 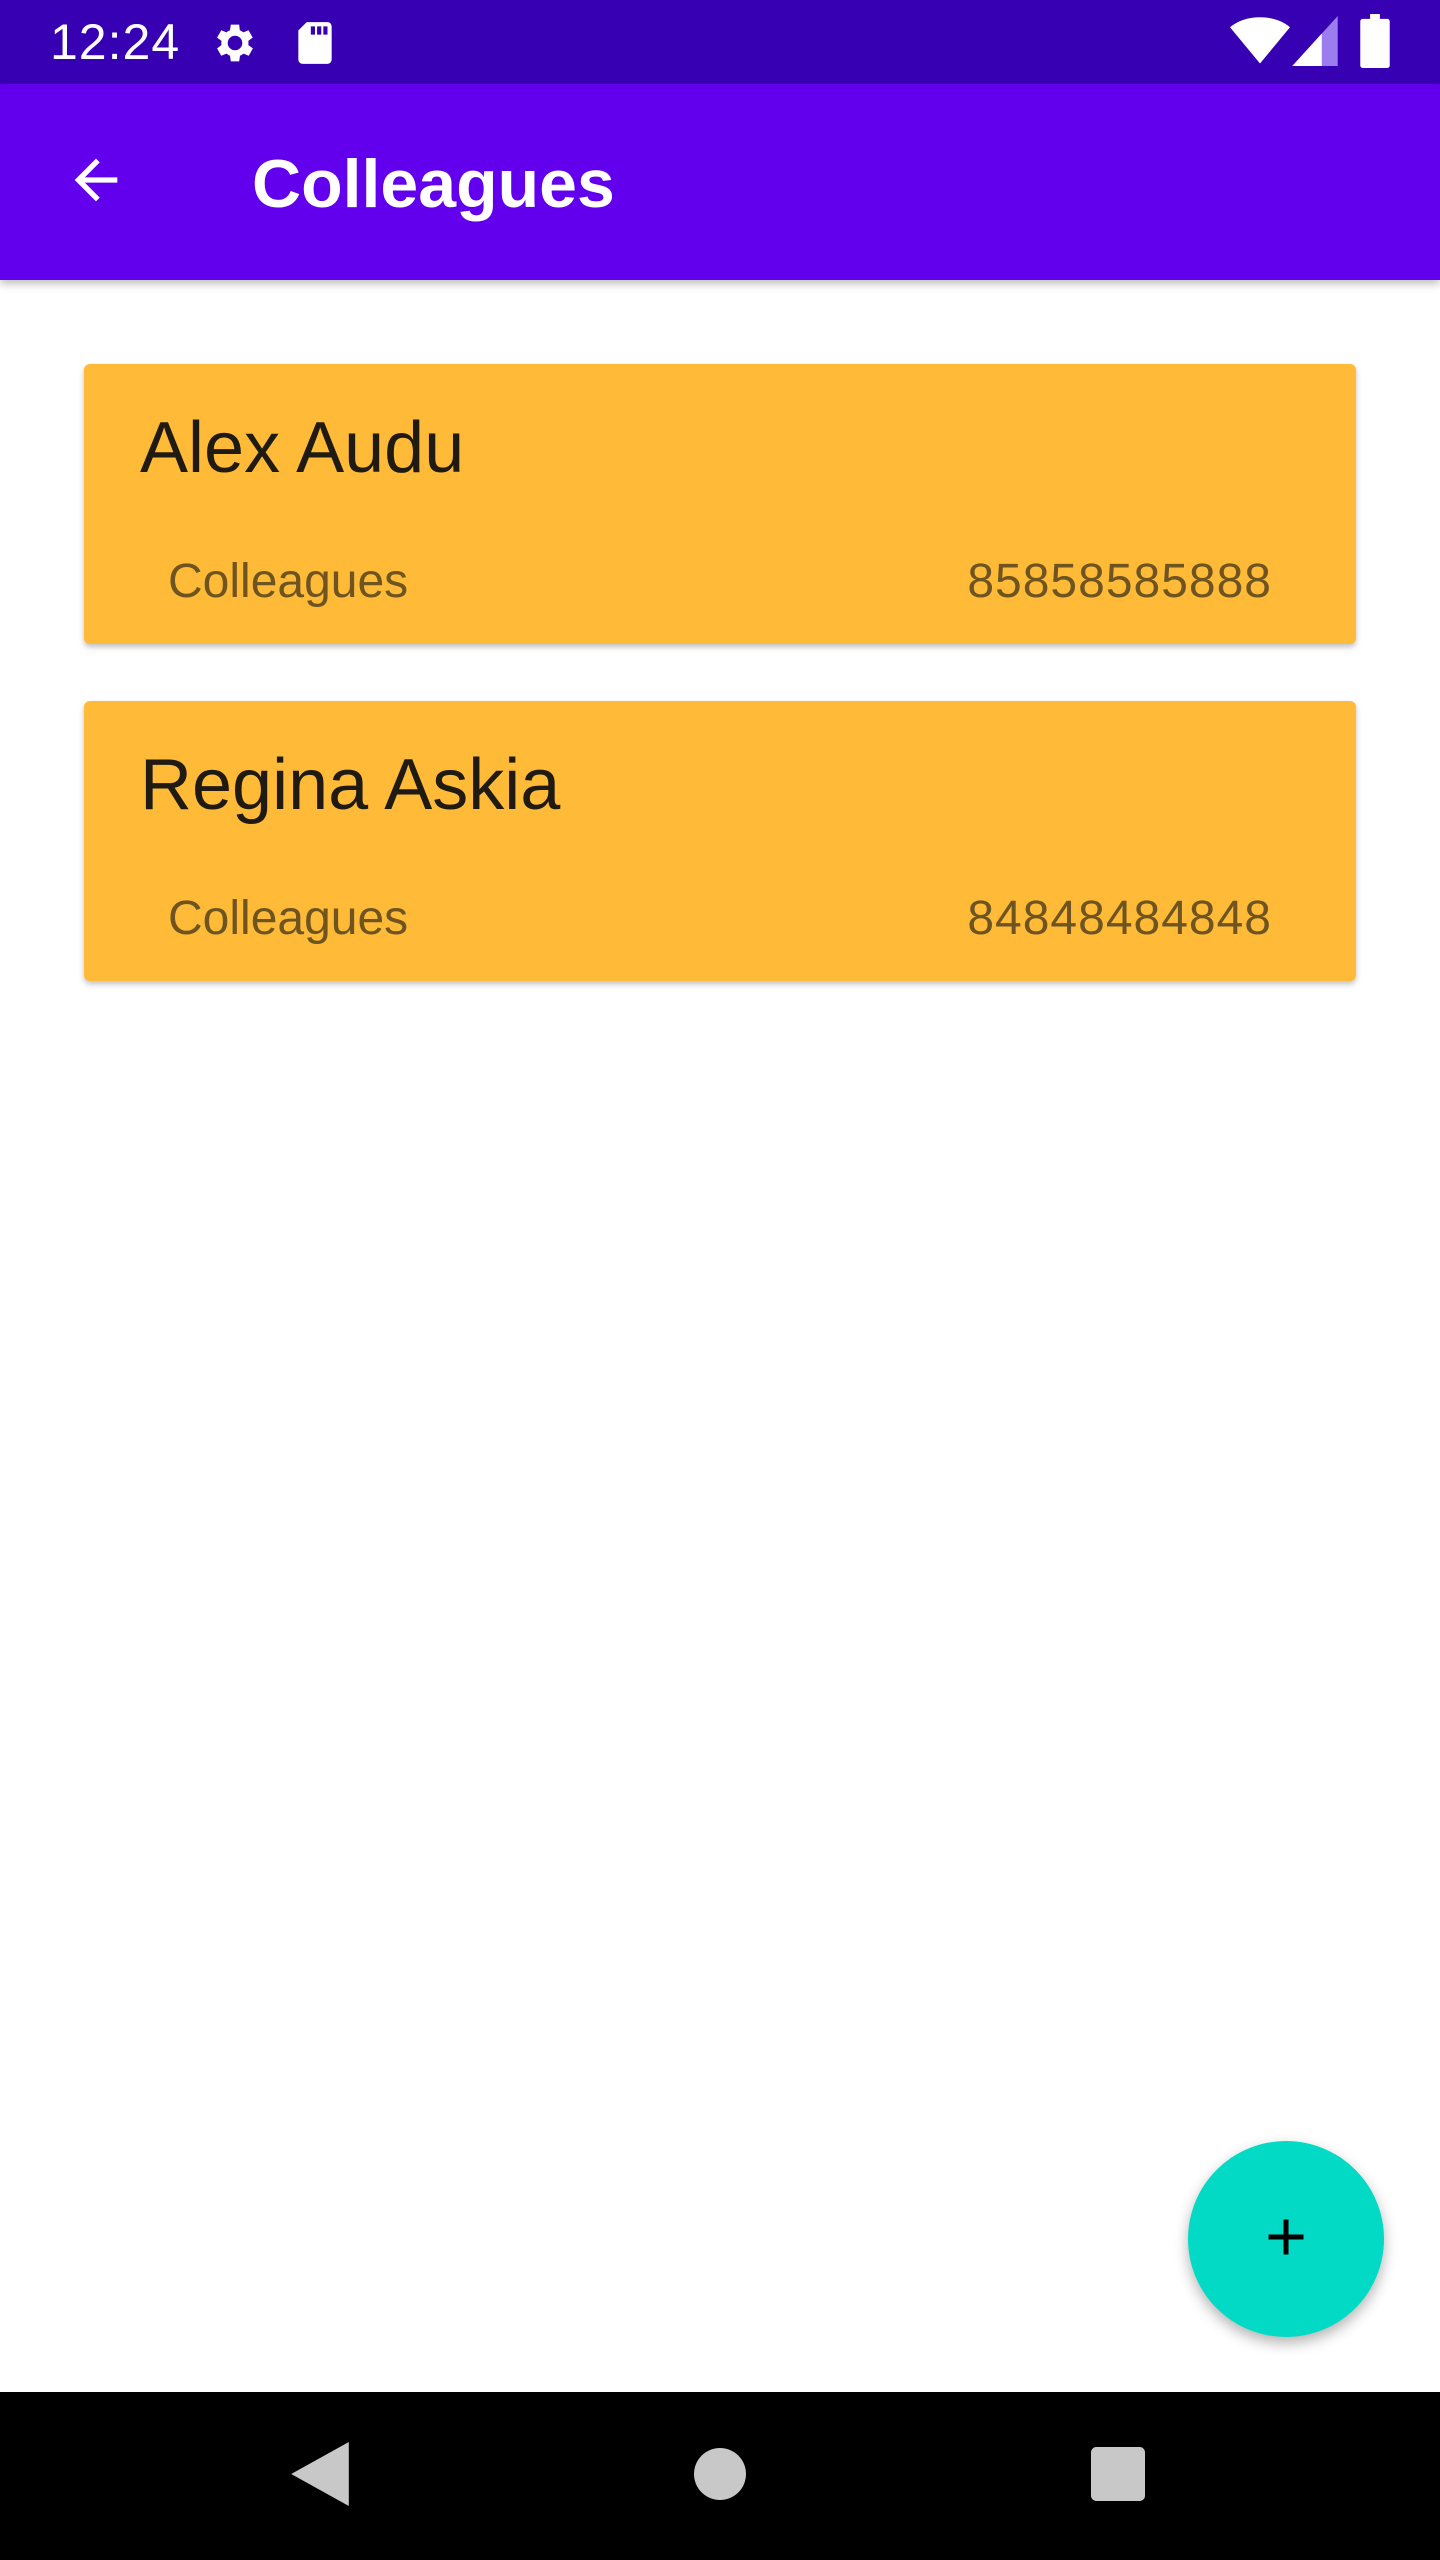 I want to click on nav-recents-button, so click(x=1118, y=2476).